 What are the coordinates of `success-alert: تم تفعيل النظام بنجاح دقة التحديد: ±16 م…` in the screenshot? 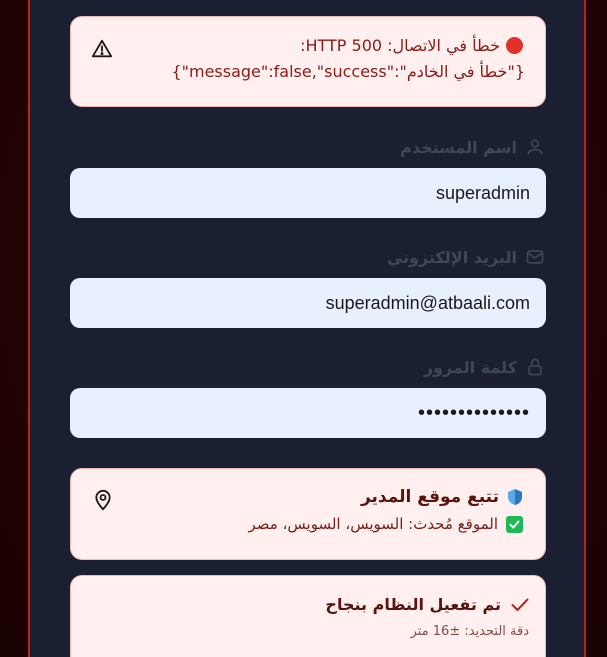 It's located at (308, 616).